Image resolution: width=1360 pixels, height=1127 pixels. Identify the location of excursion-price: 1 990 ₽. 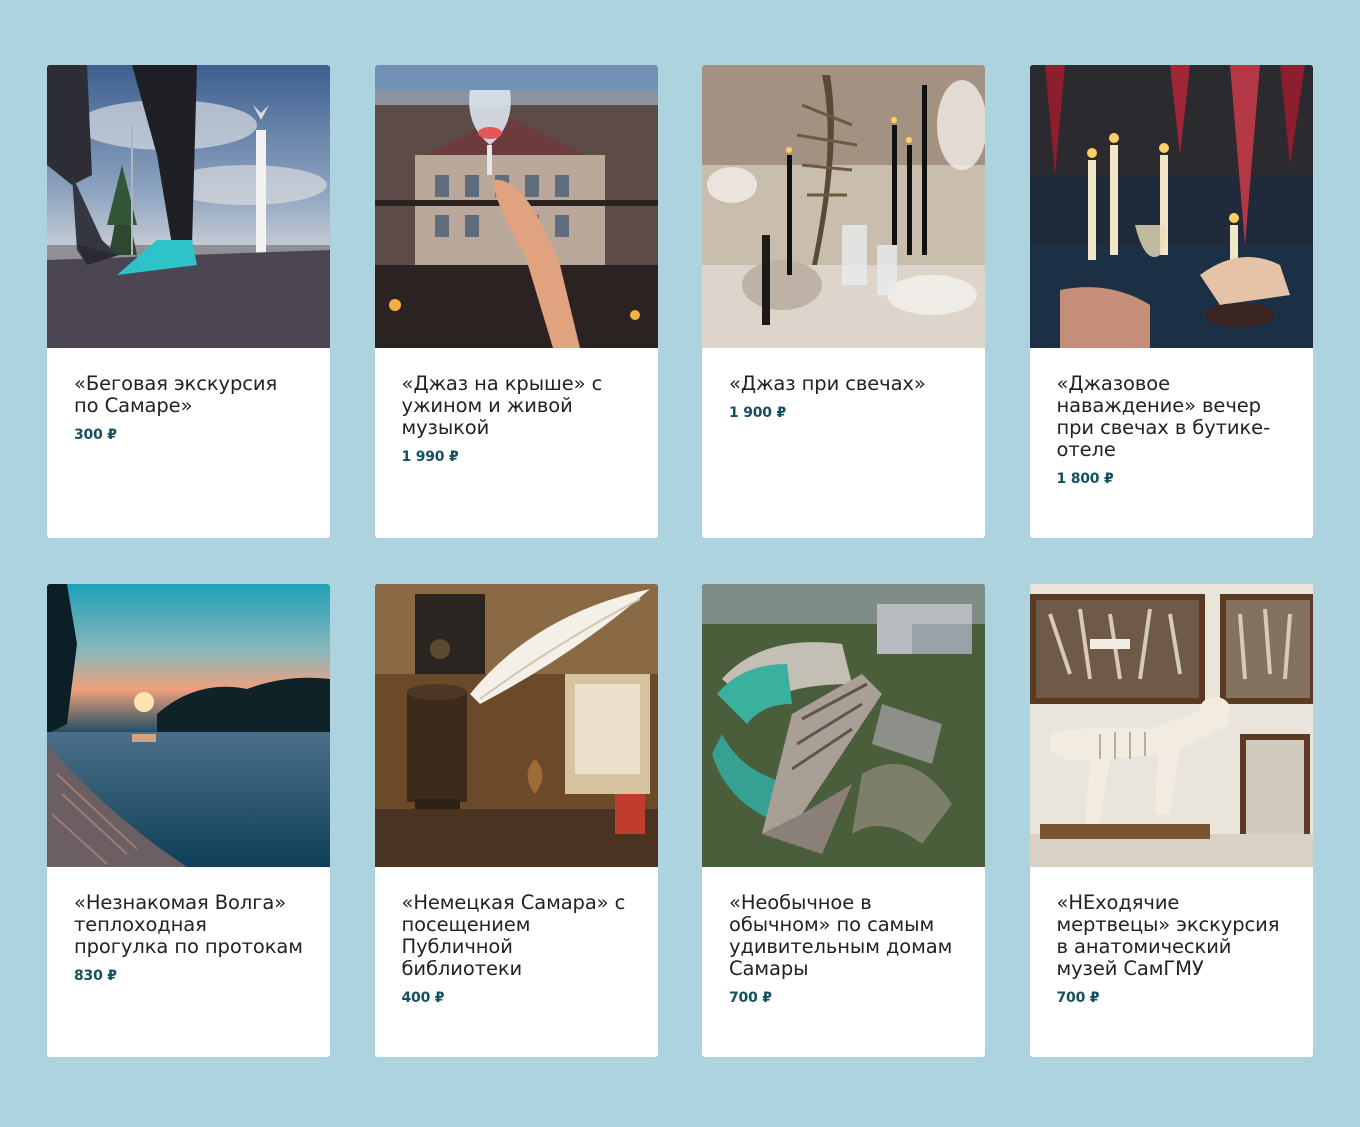
(430, 457).